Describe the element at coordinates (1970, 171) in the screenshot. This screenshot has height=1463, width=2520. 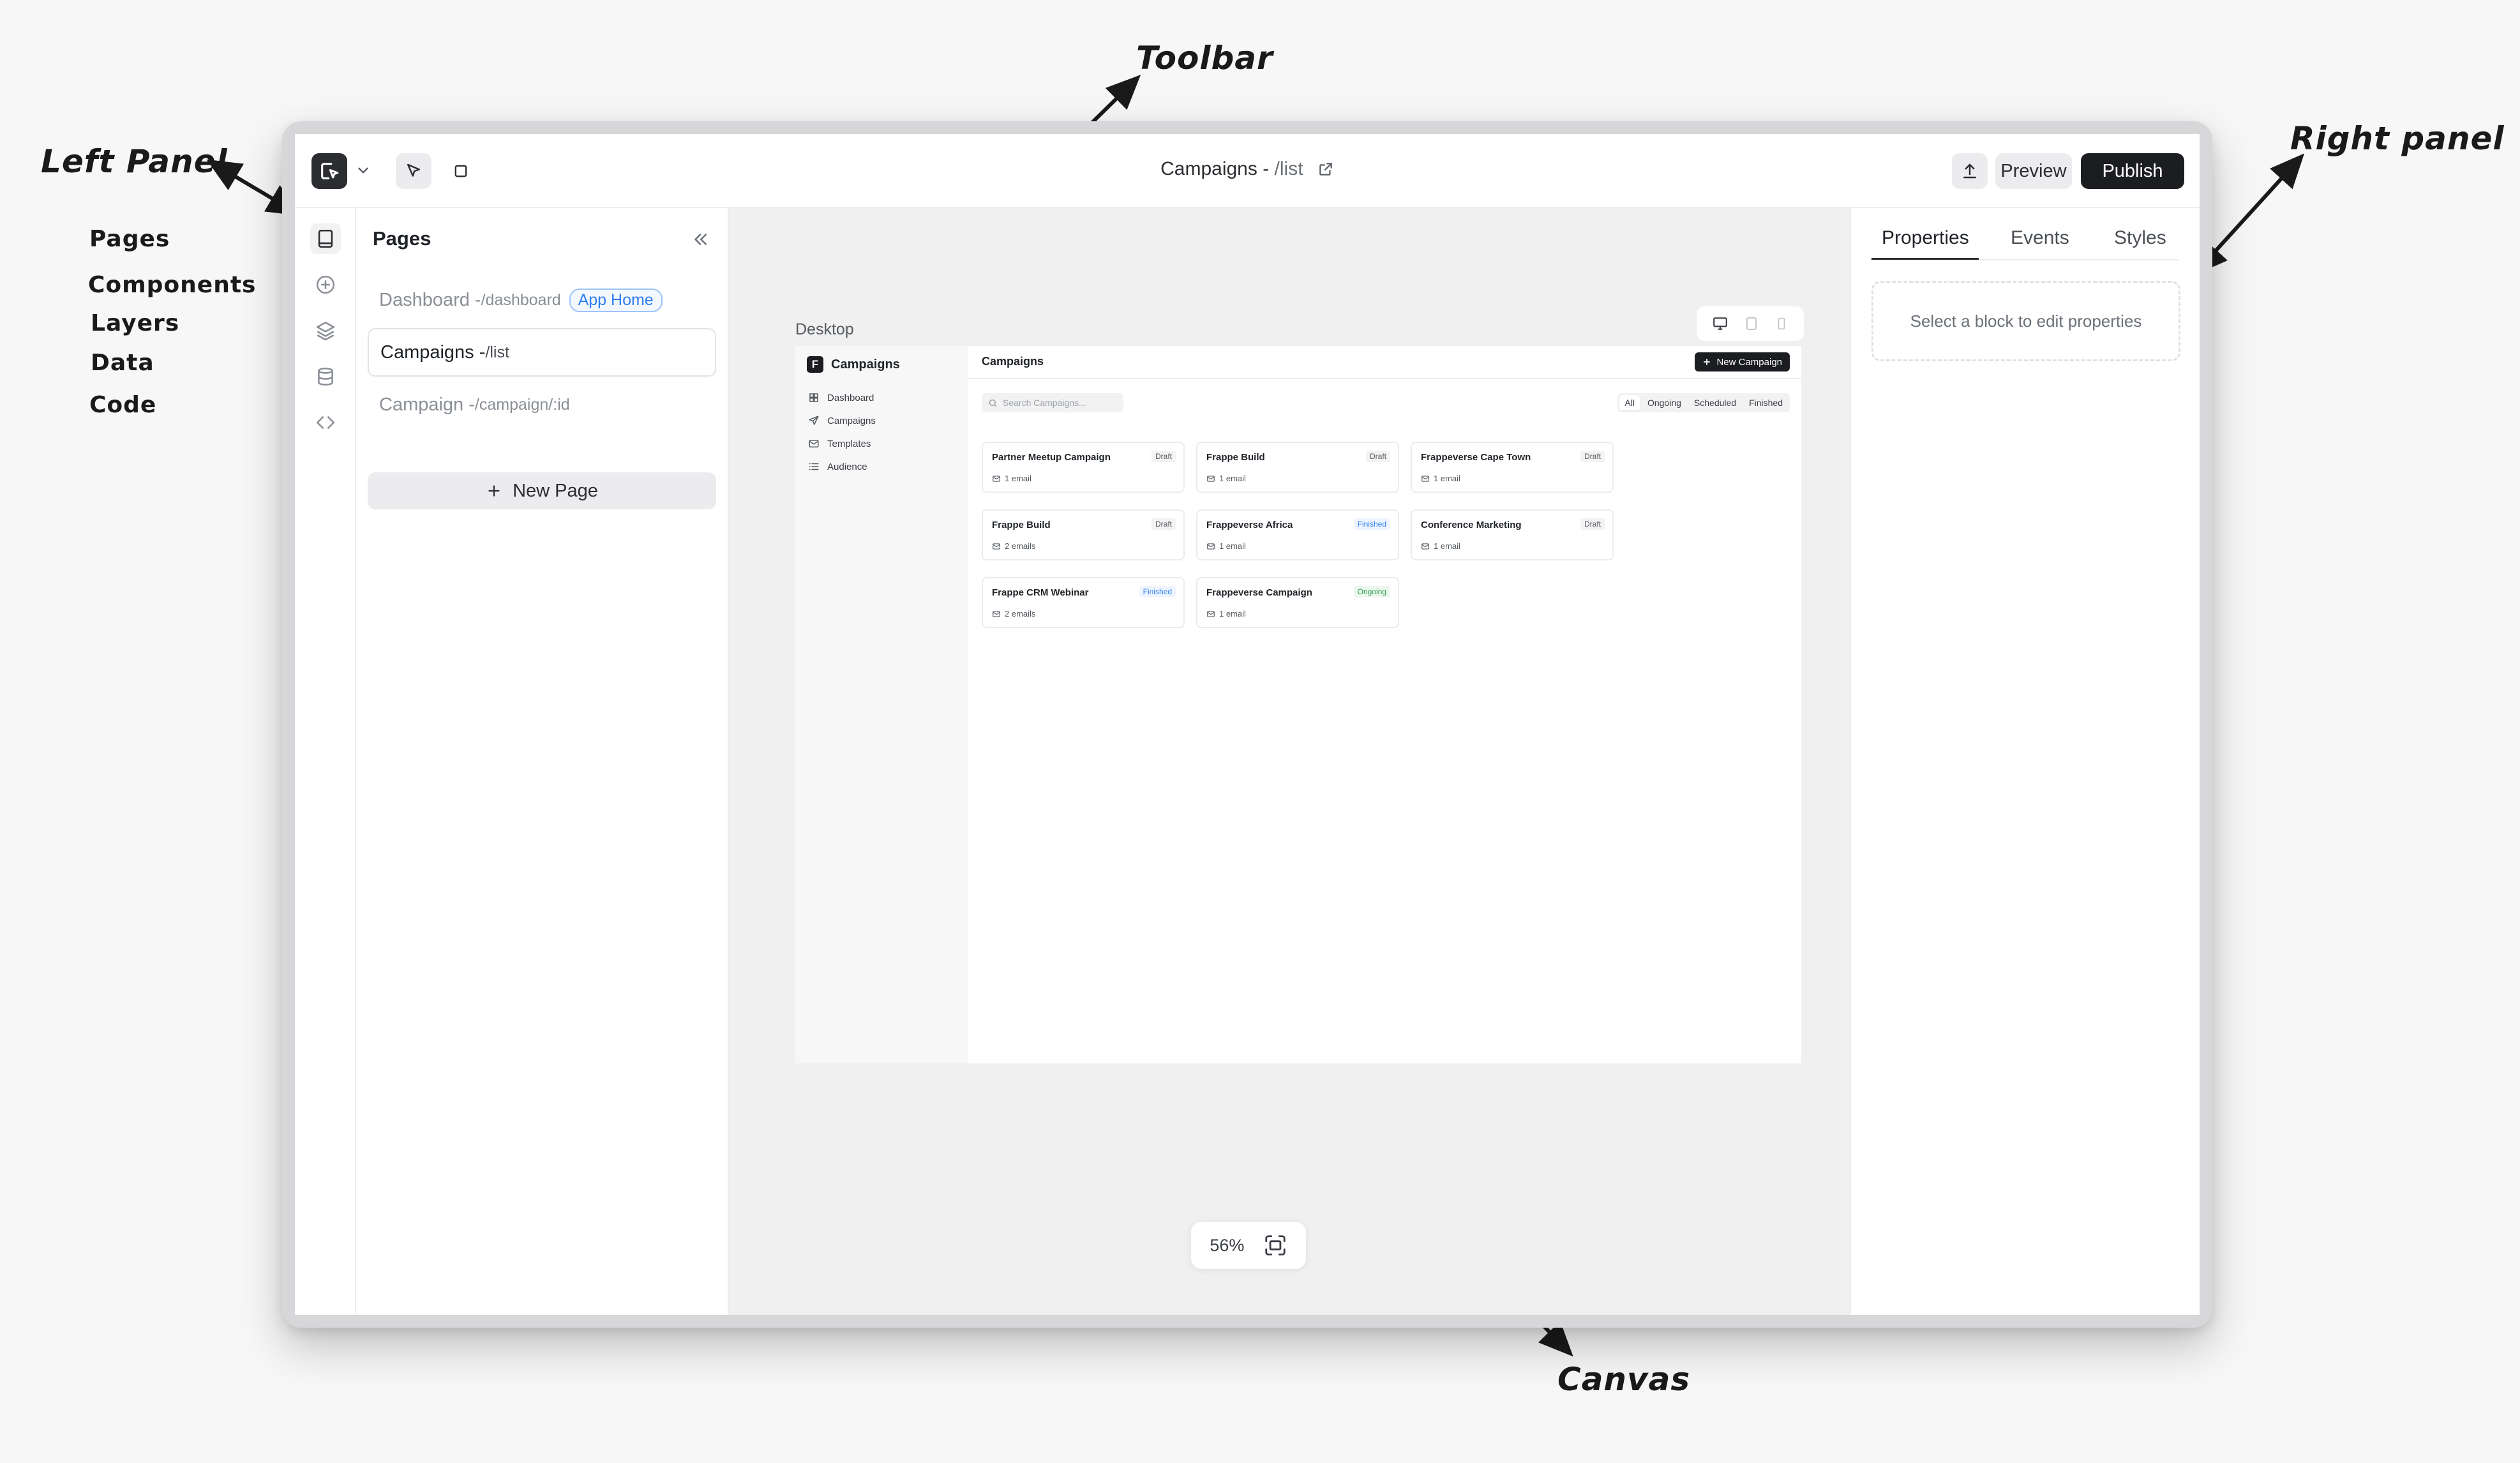
I see `upload-button` at that location.